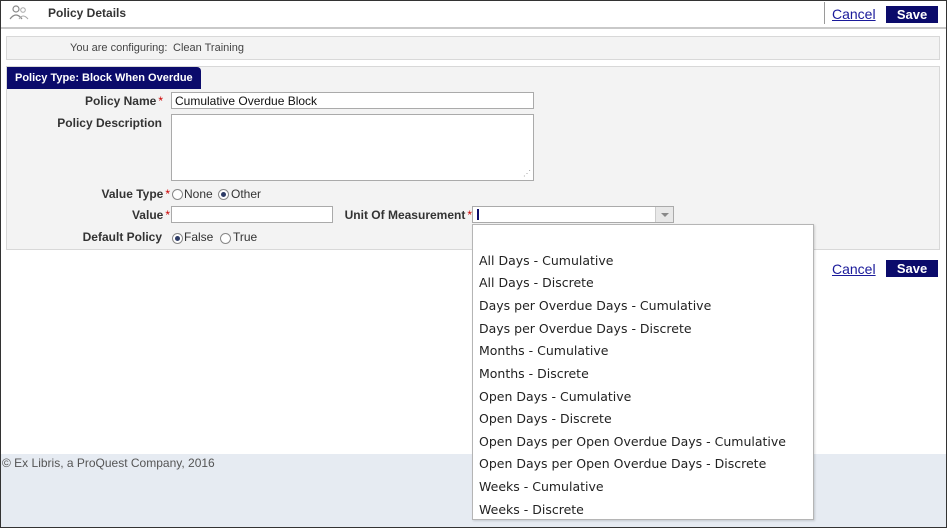 The width and height of the screenshot is (947, 528). I want to click on people-icon, so click(19, 13).